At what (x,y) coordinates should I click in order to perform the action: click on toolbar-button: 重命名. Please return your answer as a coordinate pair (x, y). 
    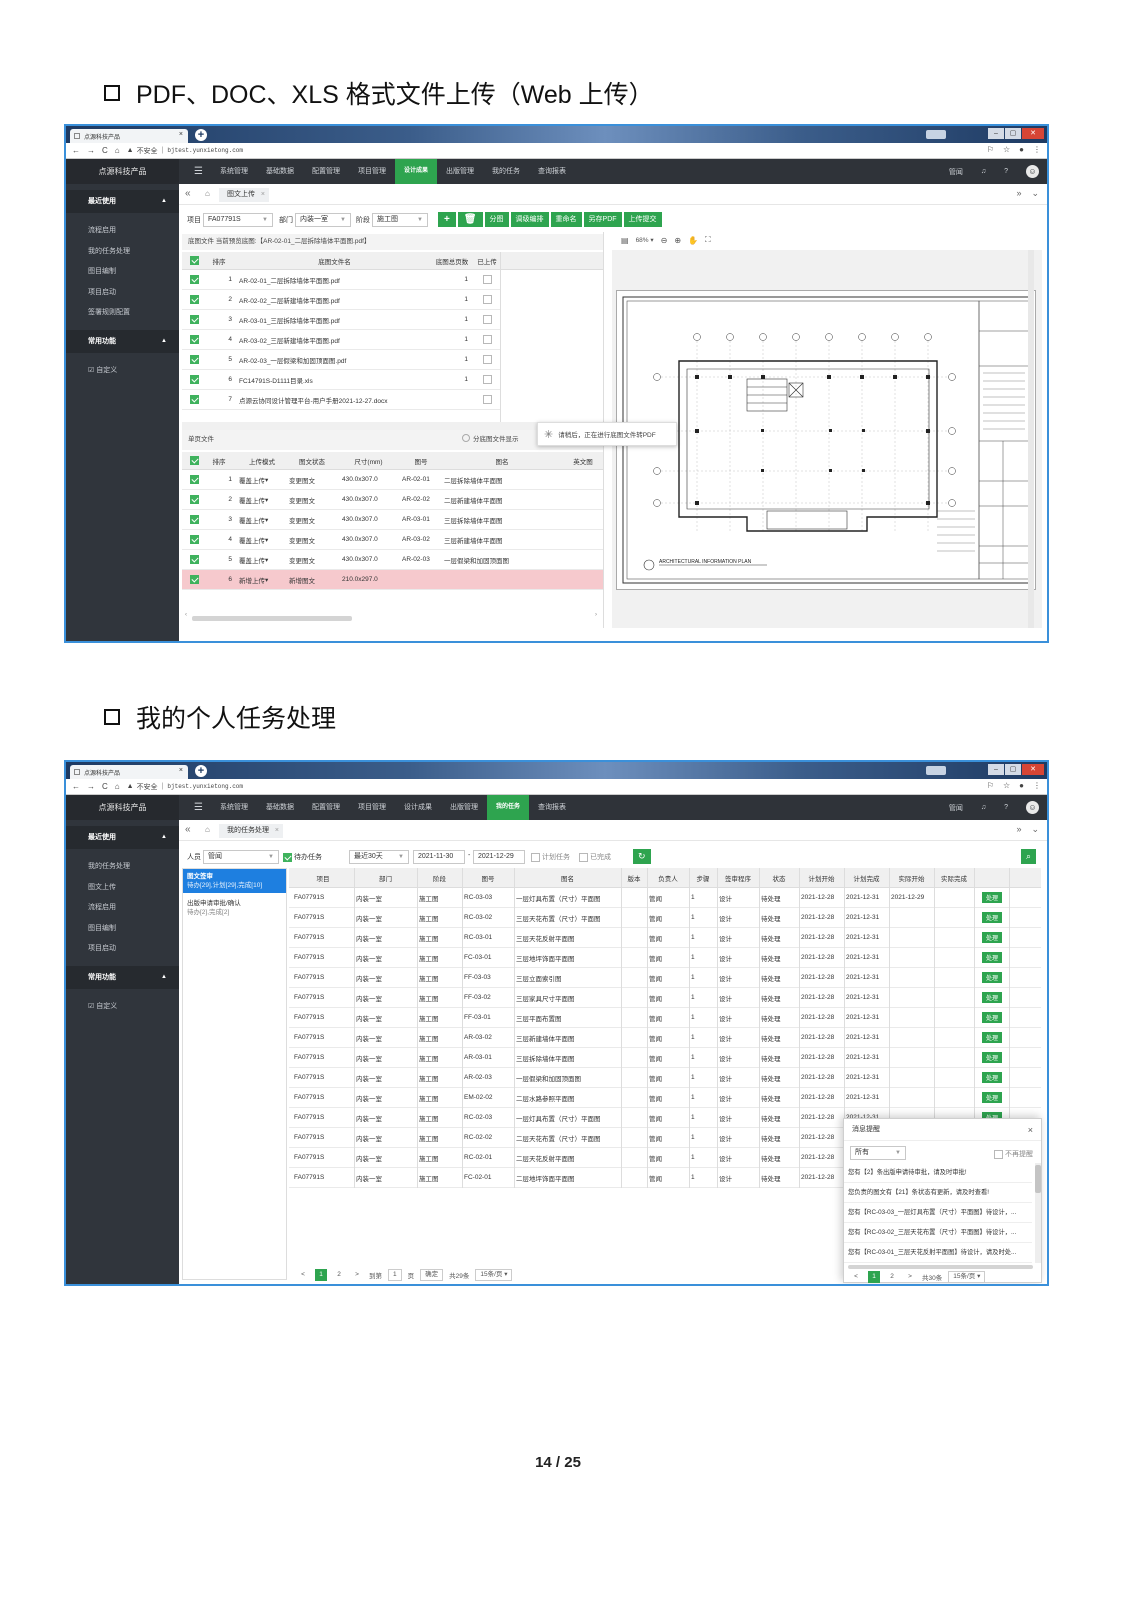
    Looking at the image, I should click on (566, 219).